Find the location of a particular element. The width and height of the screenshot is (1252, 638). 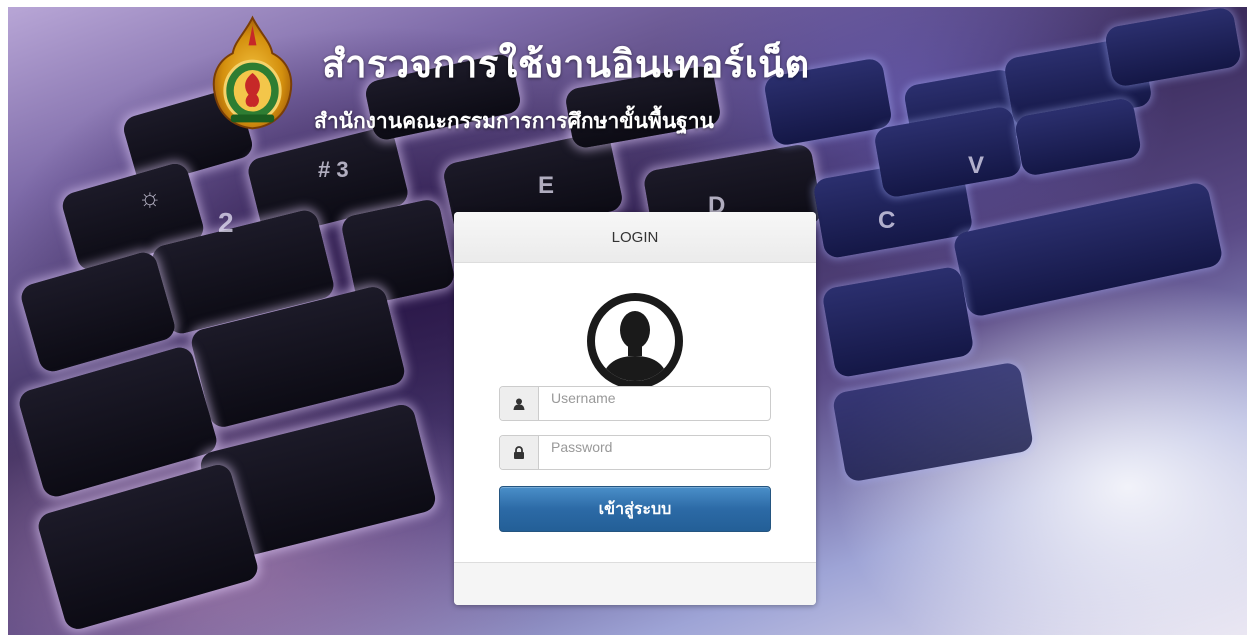

login-button: เข้าสู่ระบบ is located at coordinates (635, 509).